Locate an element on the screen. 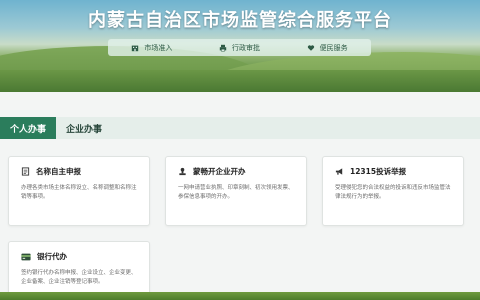  tab-enterprise: 企业办事 is located at coordinates (84, 128).